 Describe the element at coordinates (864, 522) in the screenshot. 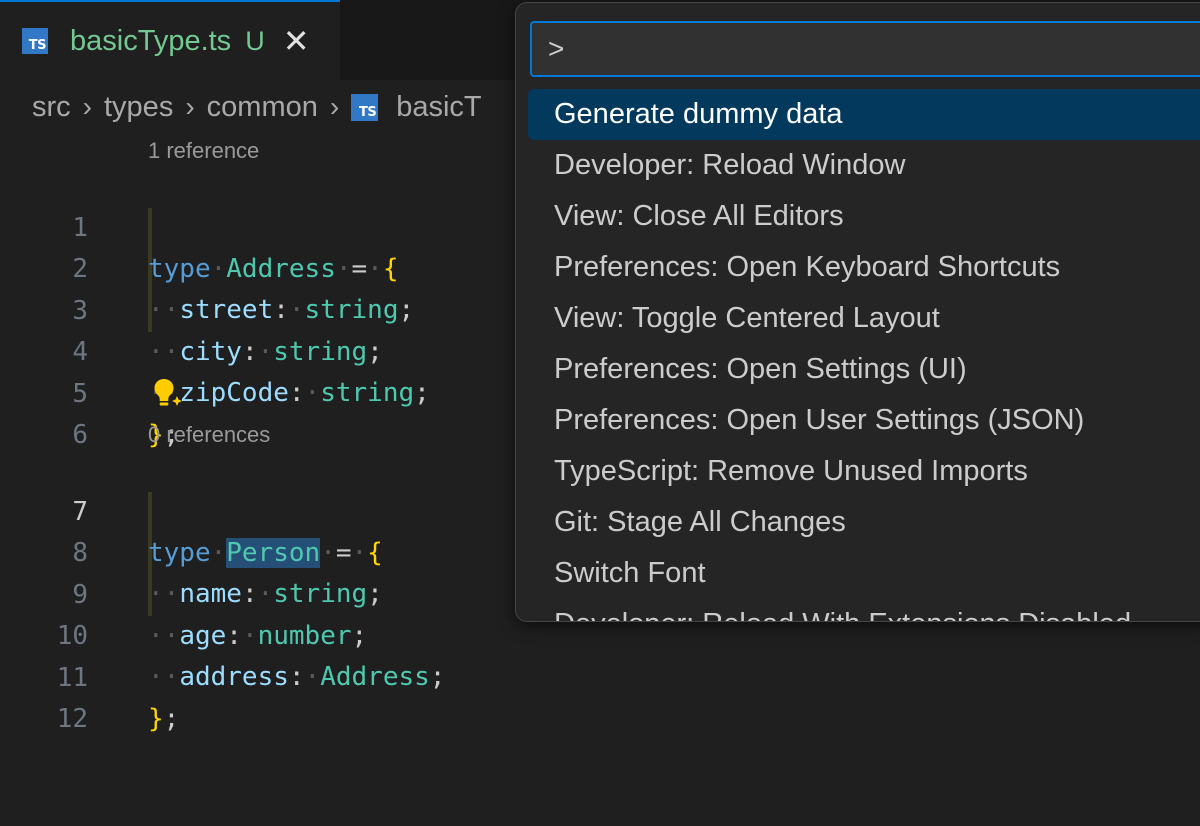

I see `command-item-stage-all-changes: Git: Stage All Changes` at that location.